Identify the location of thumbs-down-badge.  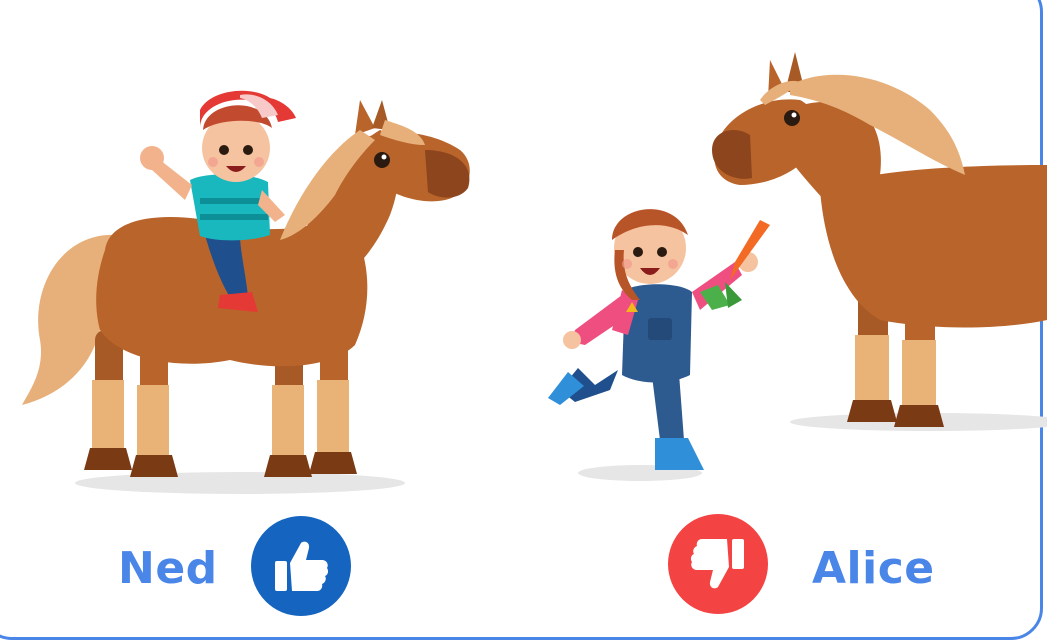
(718, 564).